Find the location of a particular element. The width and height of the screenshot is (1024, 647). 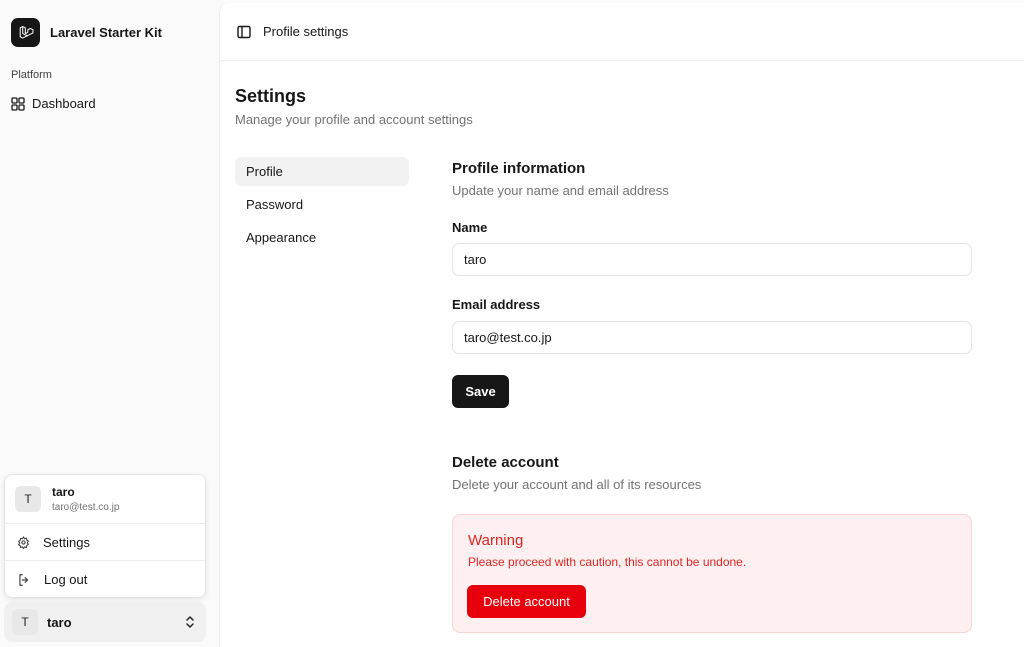

section-subtitle: Update your name and email address is located at coordinates (560, 190).